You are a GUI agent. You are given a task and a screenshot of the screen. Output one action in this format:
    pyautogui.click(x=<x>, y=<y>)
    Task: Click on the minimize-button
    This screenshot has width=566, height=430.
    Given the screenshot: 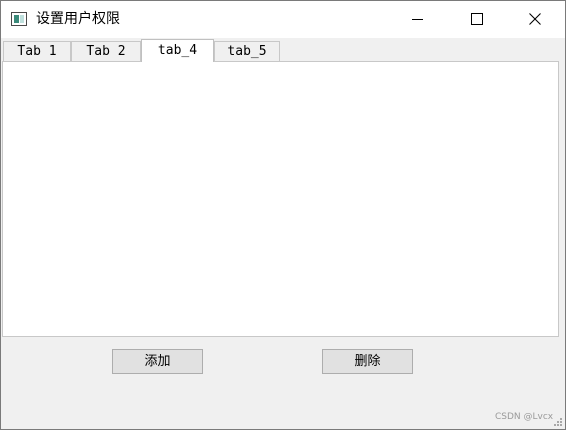 What is the action you would take?
    pyautogui.click(x=419, y=19)
    